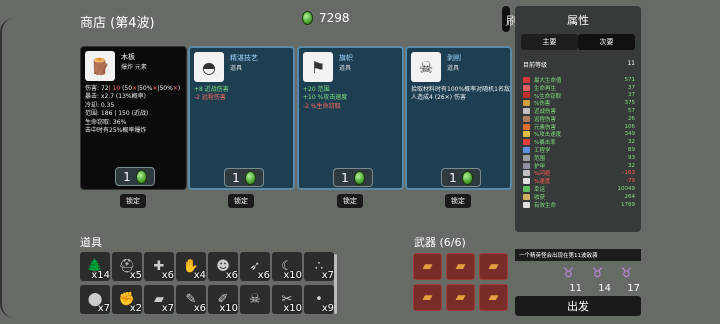 The width and height of the screenshot is (720, 324). What do you see at coordinates (135, 123) in the screenshot?
I see `description-line: 生命窃取: 36%` at bounding box center [135, 123].